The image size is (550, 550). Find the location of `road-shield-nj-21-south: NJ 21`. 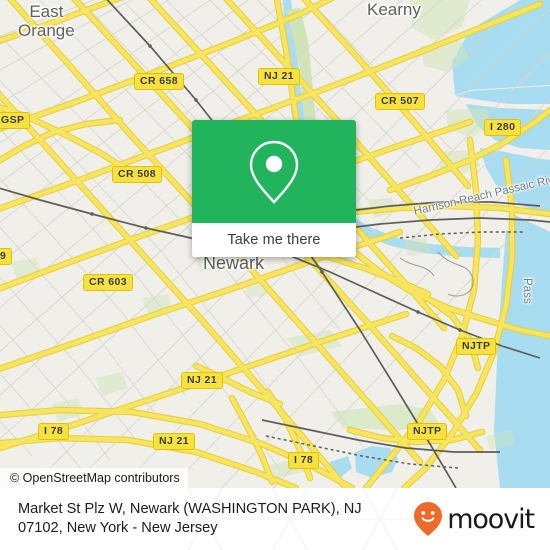

road-shield-nj-21-south: NJ 21 is located at coordinates (174, 441).